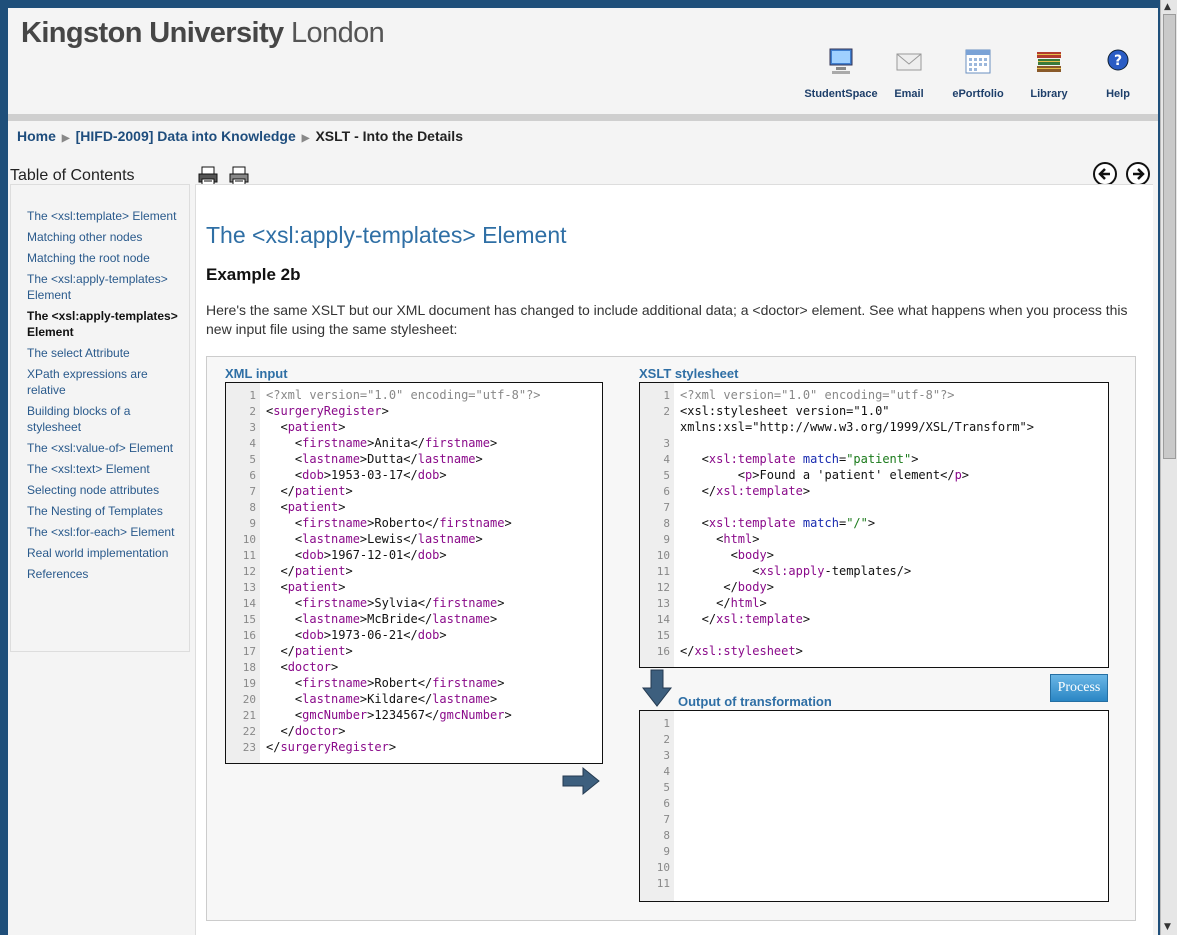 The height and width of the screenshot is (935, 1177). I want to click on code-line: 15 <lastname>McBride</lastname>, so click(361, 619).